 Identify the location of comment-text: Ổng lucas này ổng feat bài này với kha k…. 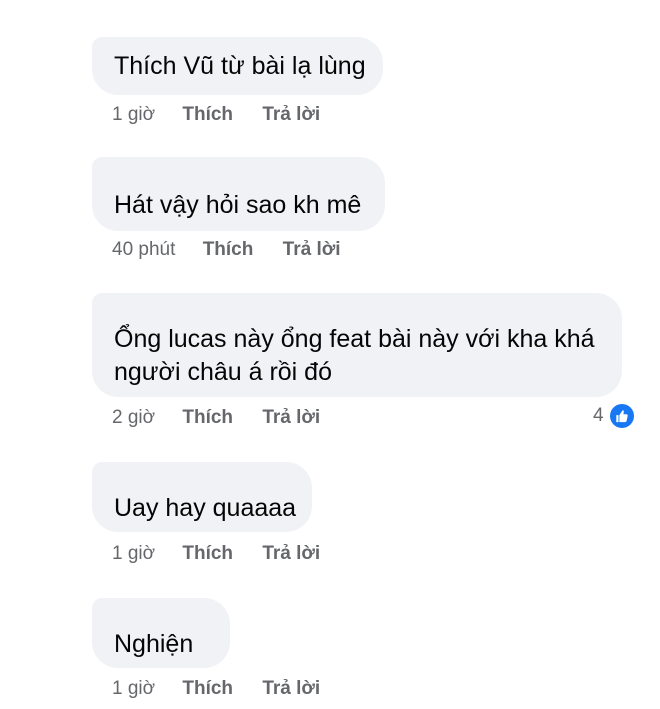
(354, 339).